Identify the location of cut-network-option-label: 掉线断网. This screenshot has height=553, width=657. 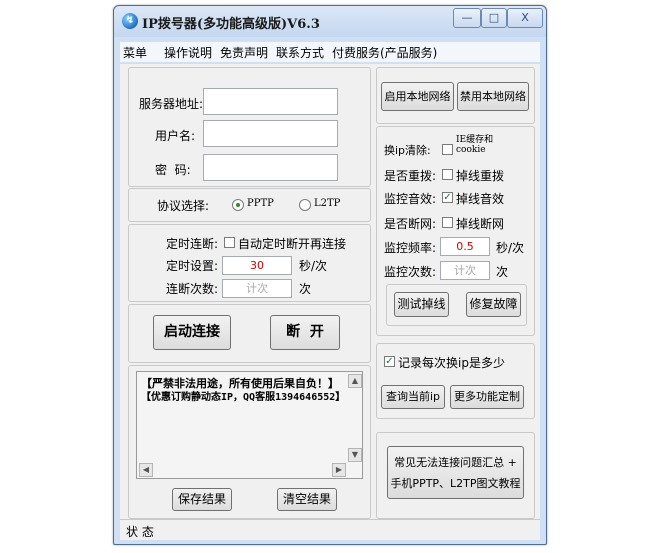
(480, 224).